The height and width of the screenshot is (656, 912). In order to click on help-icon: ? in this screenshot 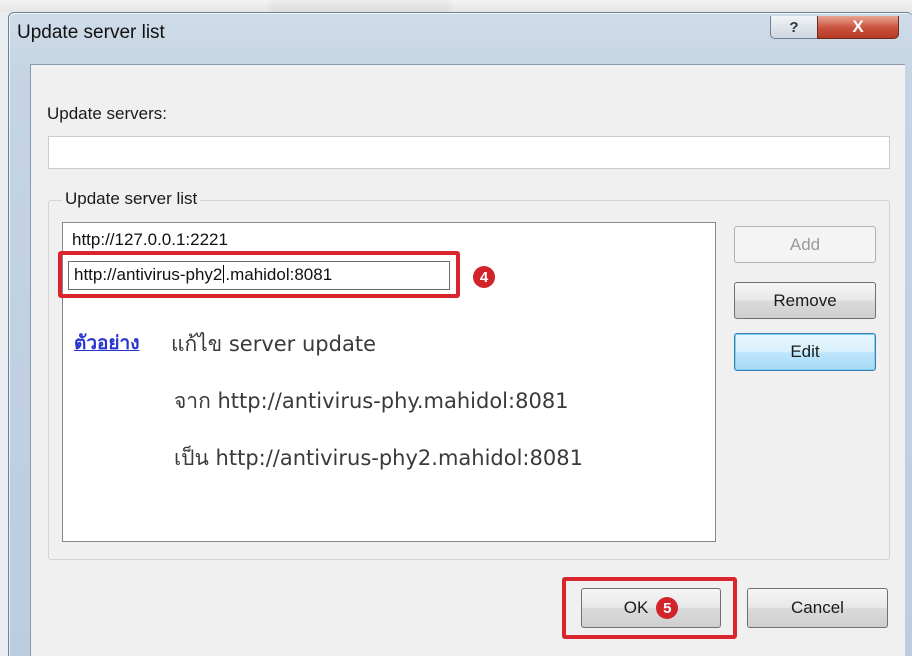, I will do `click(794, 27)`.